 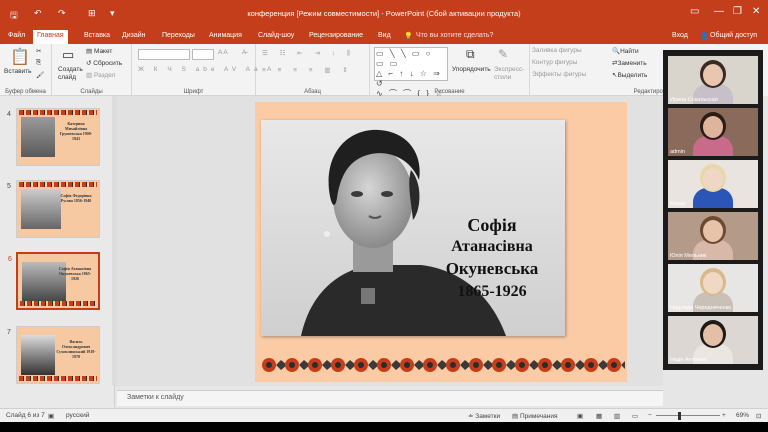 What do you see at coordinates (694, 100) in the screenshot?
I see `participant-name: Ирина Сокальская` at bounding box center [694, 100].